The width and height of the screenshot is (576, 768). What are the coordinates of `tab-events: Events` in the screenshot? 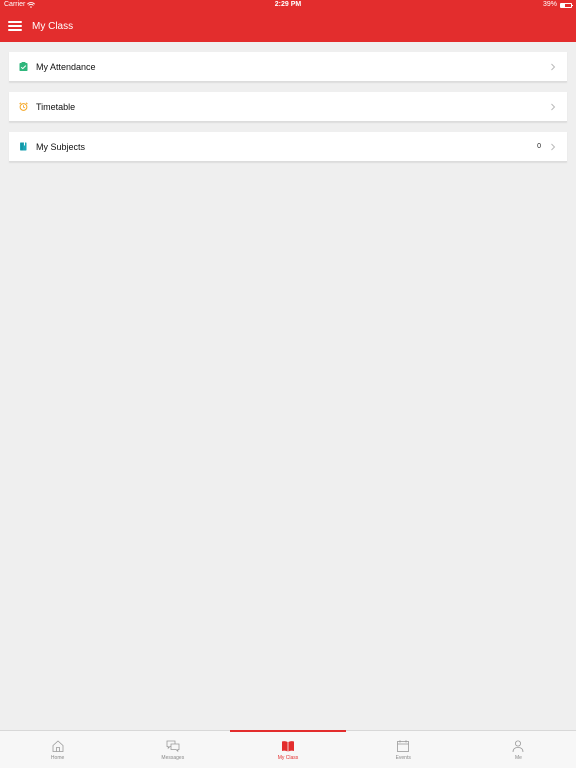 It's located at (403, 749).